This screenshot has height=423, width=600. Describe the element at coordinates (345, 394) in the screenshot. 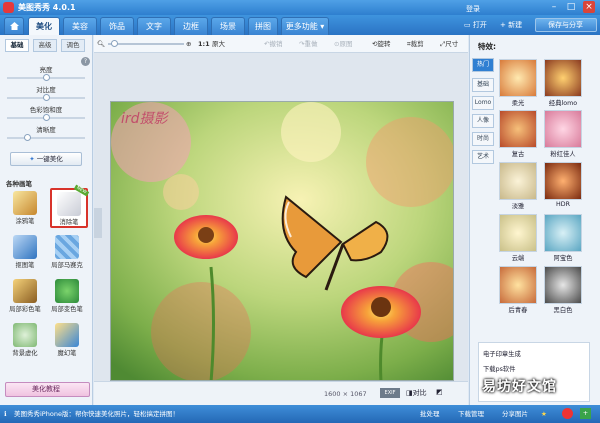

I see `image-dimensions: 1600 × 1067` at that location.